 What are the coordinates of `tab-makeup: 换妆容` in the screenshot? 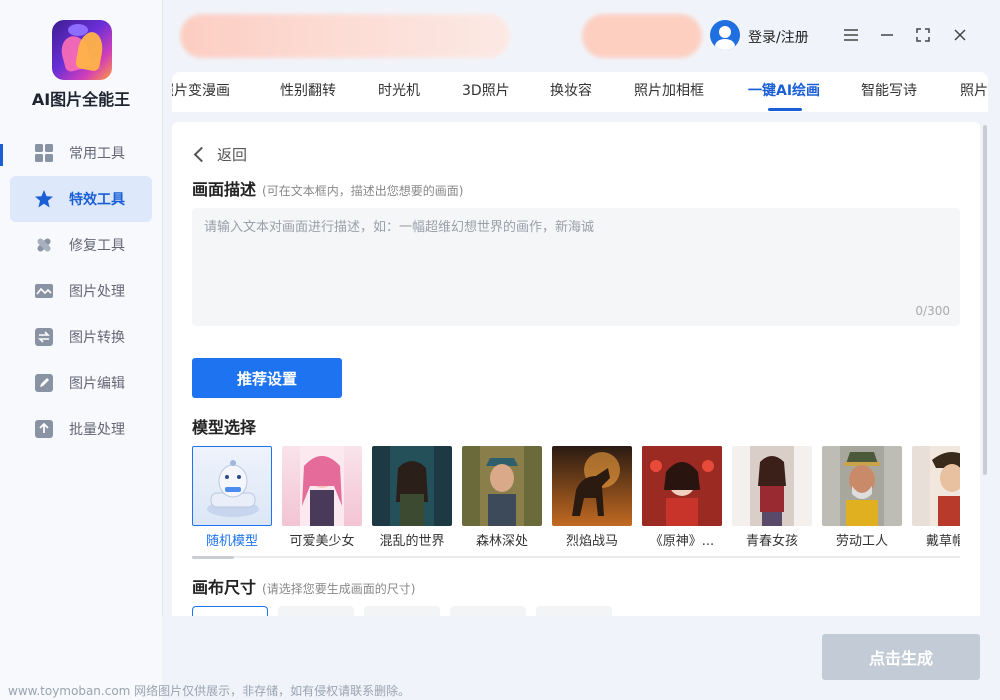 It's located at (571, 92).